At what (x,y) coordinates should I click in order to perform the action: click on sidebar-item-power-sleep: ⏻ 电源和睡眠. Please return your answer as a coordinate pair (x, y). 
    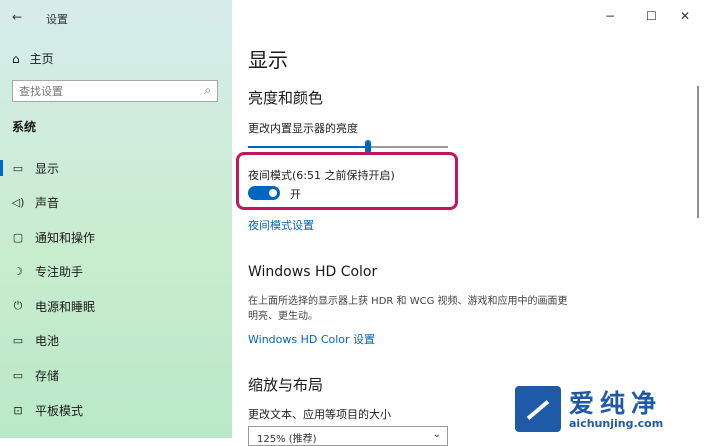
    Looking at the image, I should click on (116, 306).